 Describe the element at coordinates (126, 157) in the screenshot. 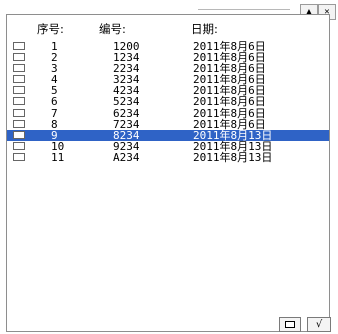

I see `row-number: A234` at that location.